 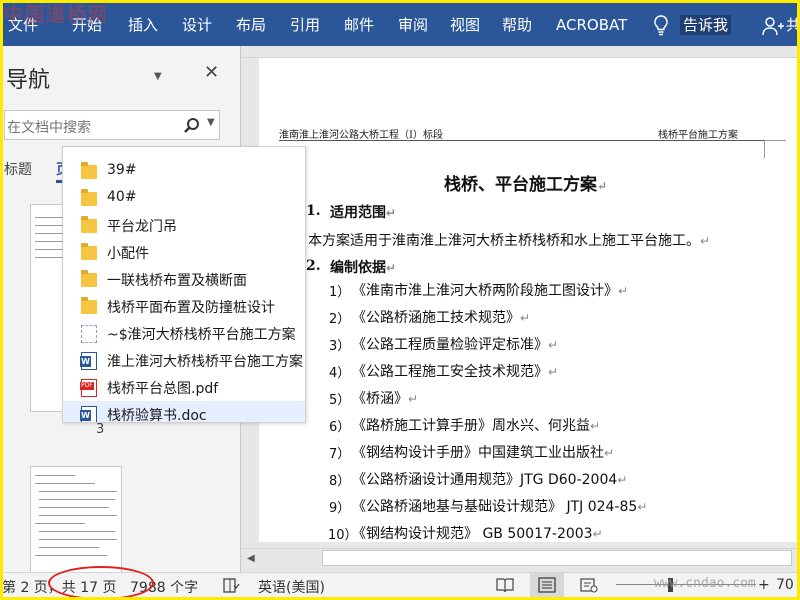 I want to click on list-item-number: 2）, so click(x=340, y=319).